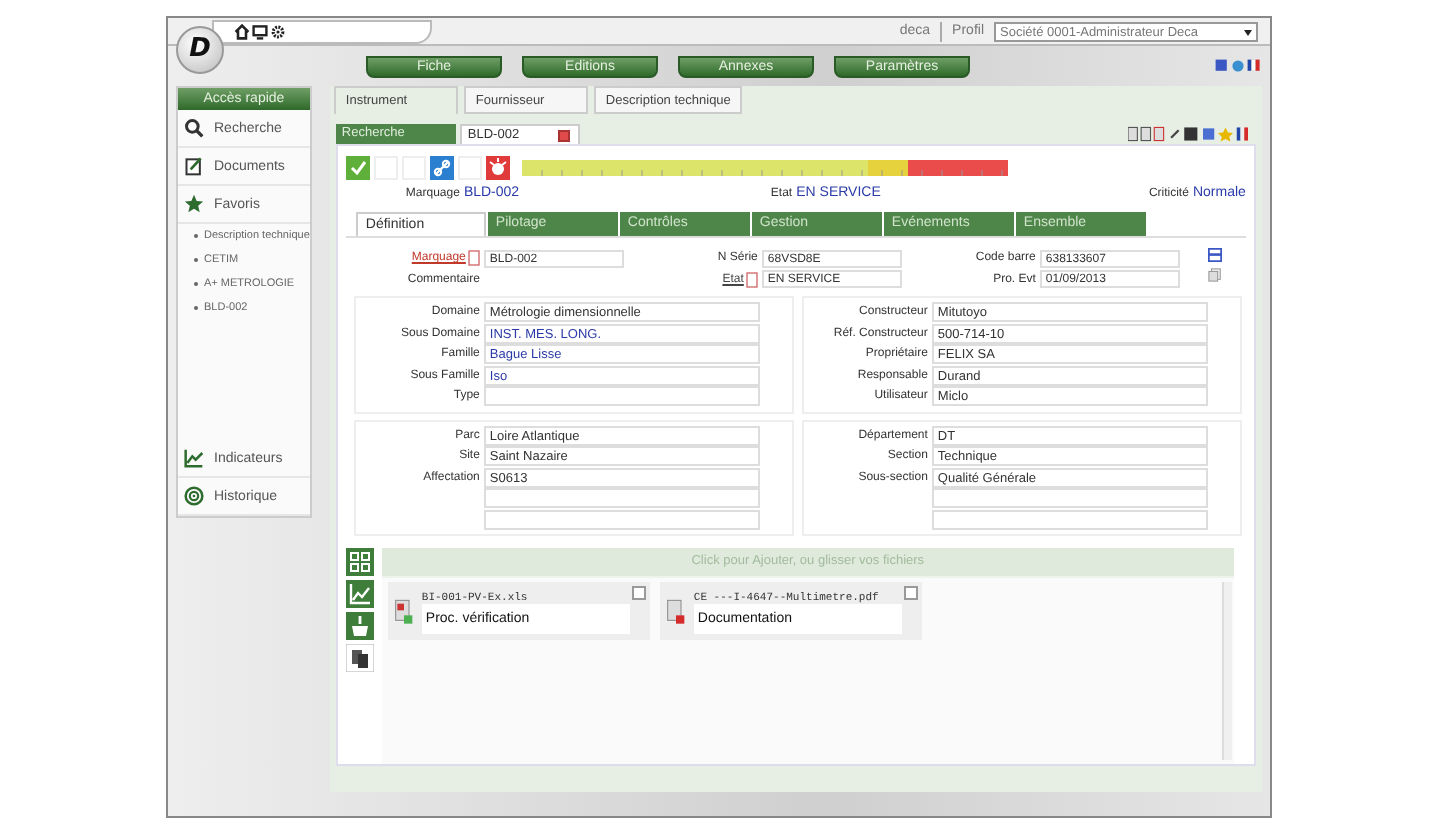  I want to click on card-icon, so click(1214, 255).